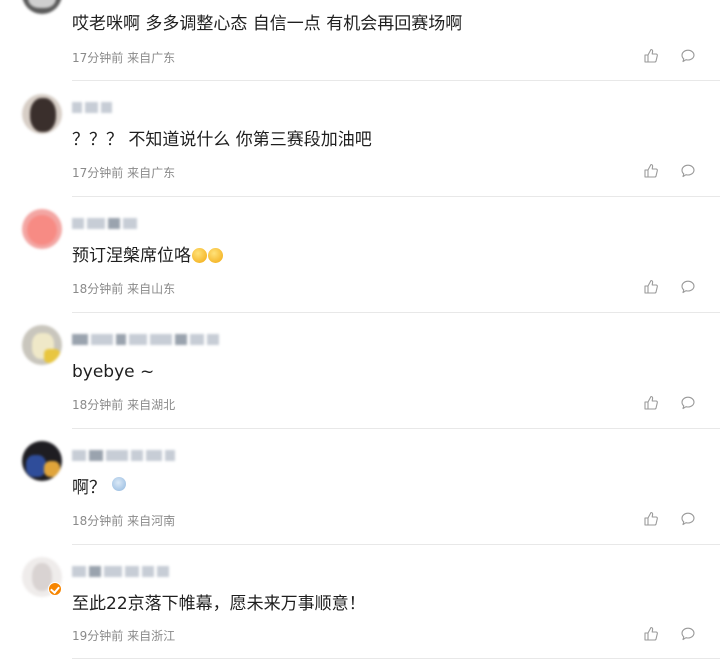 Image resolution: width=720 pixels, height=663 pixels. I want to click on comment-meta: 18分钟前 来自湖北, so click(123, 404).